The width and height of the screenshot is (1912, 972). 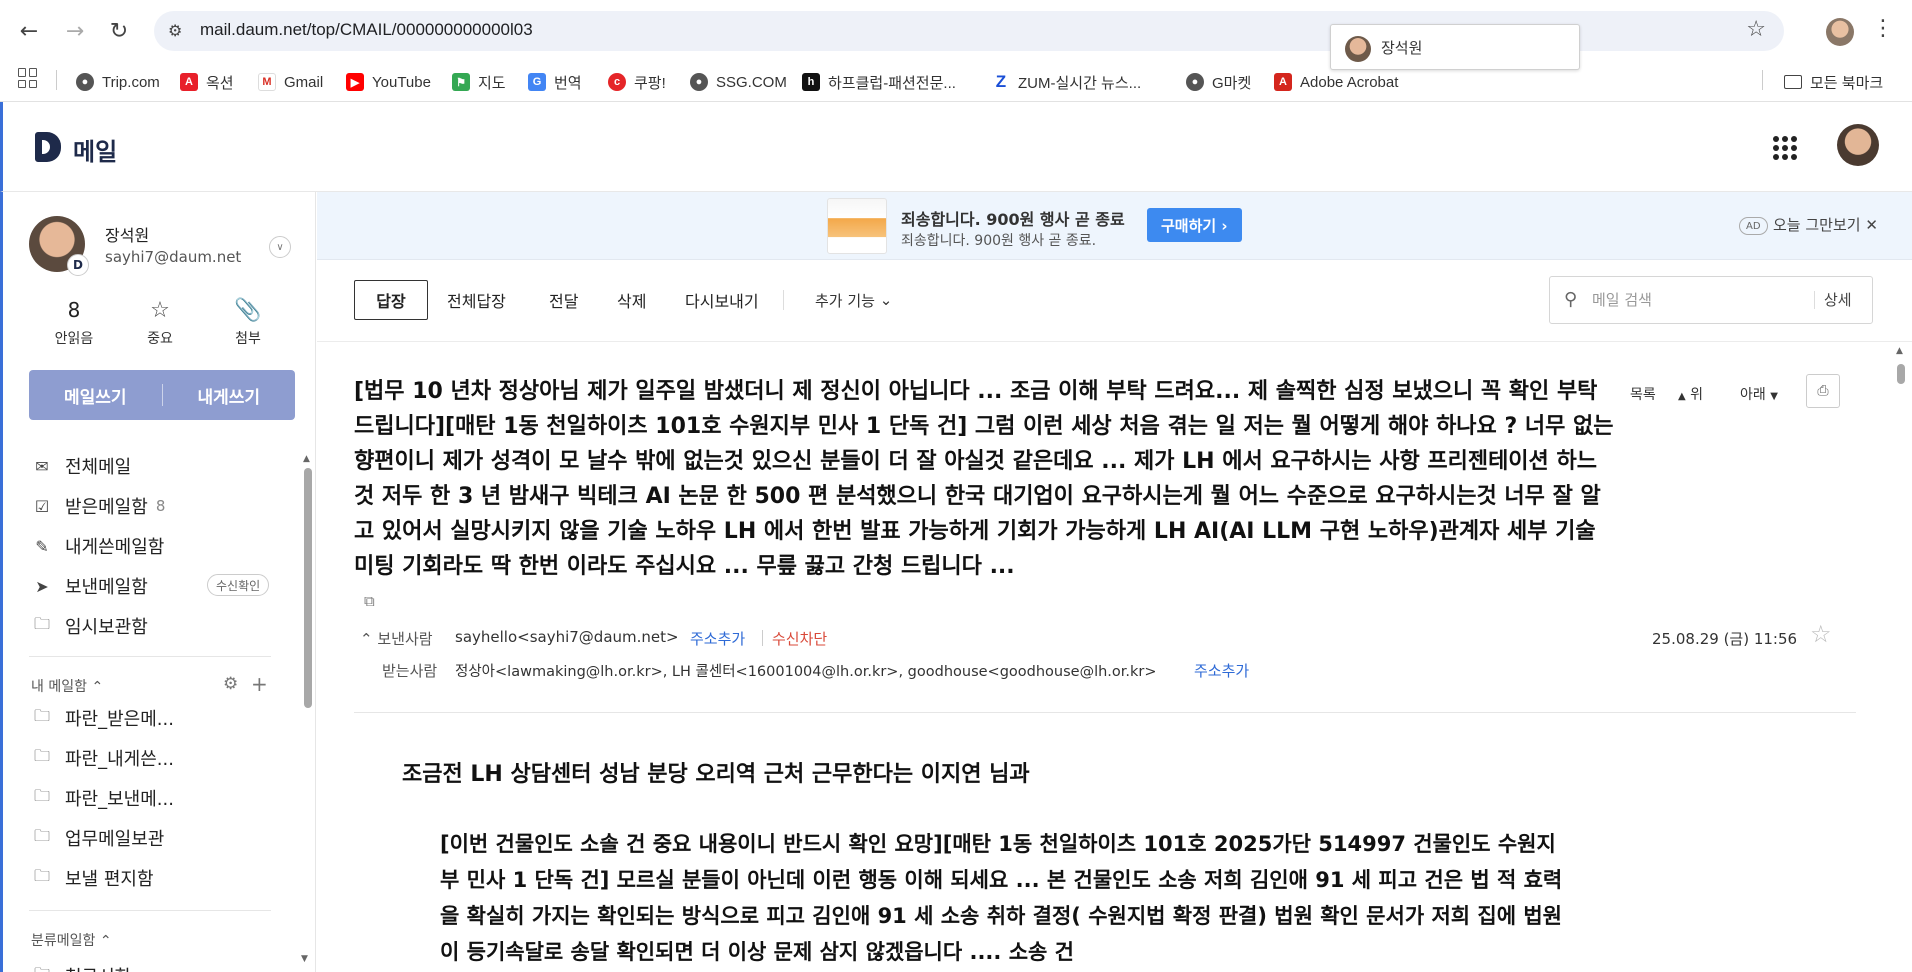 What do you see at coordinates (1336, 82) in the screenshot?
I see `bookmark-acrobat: A Adobe Acrobat` at bounding box center [1336, 82].